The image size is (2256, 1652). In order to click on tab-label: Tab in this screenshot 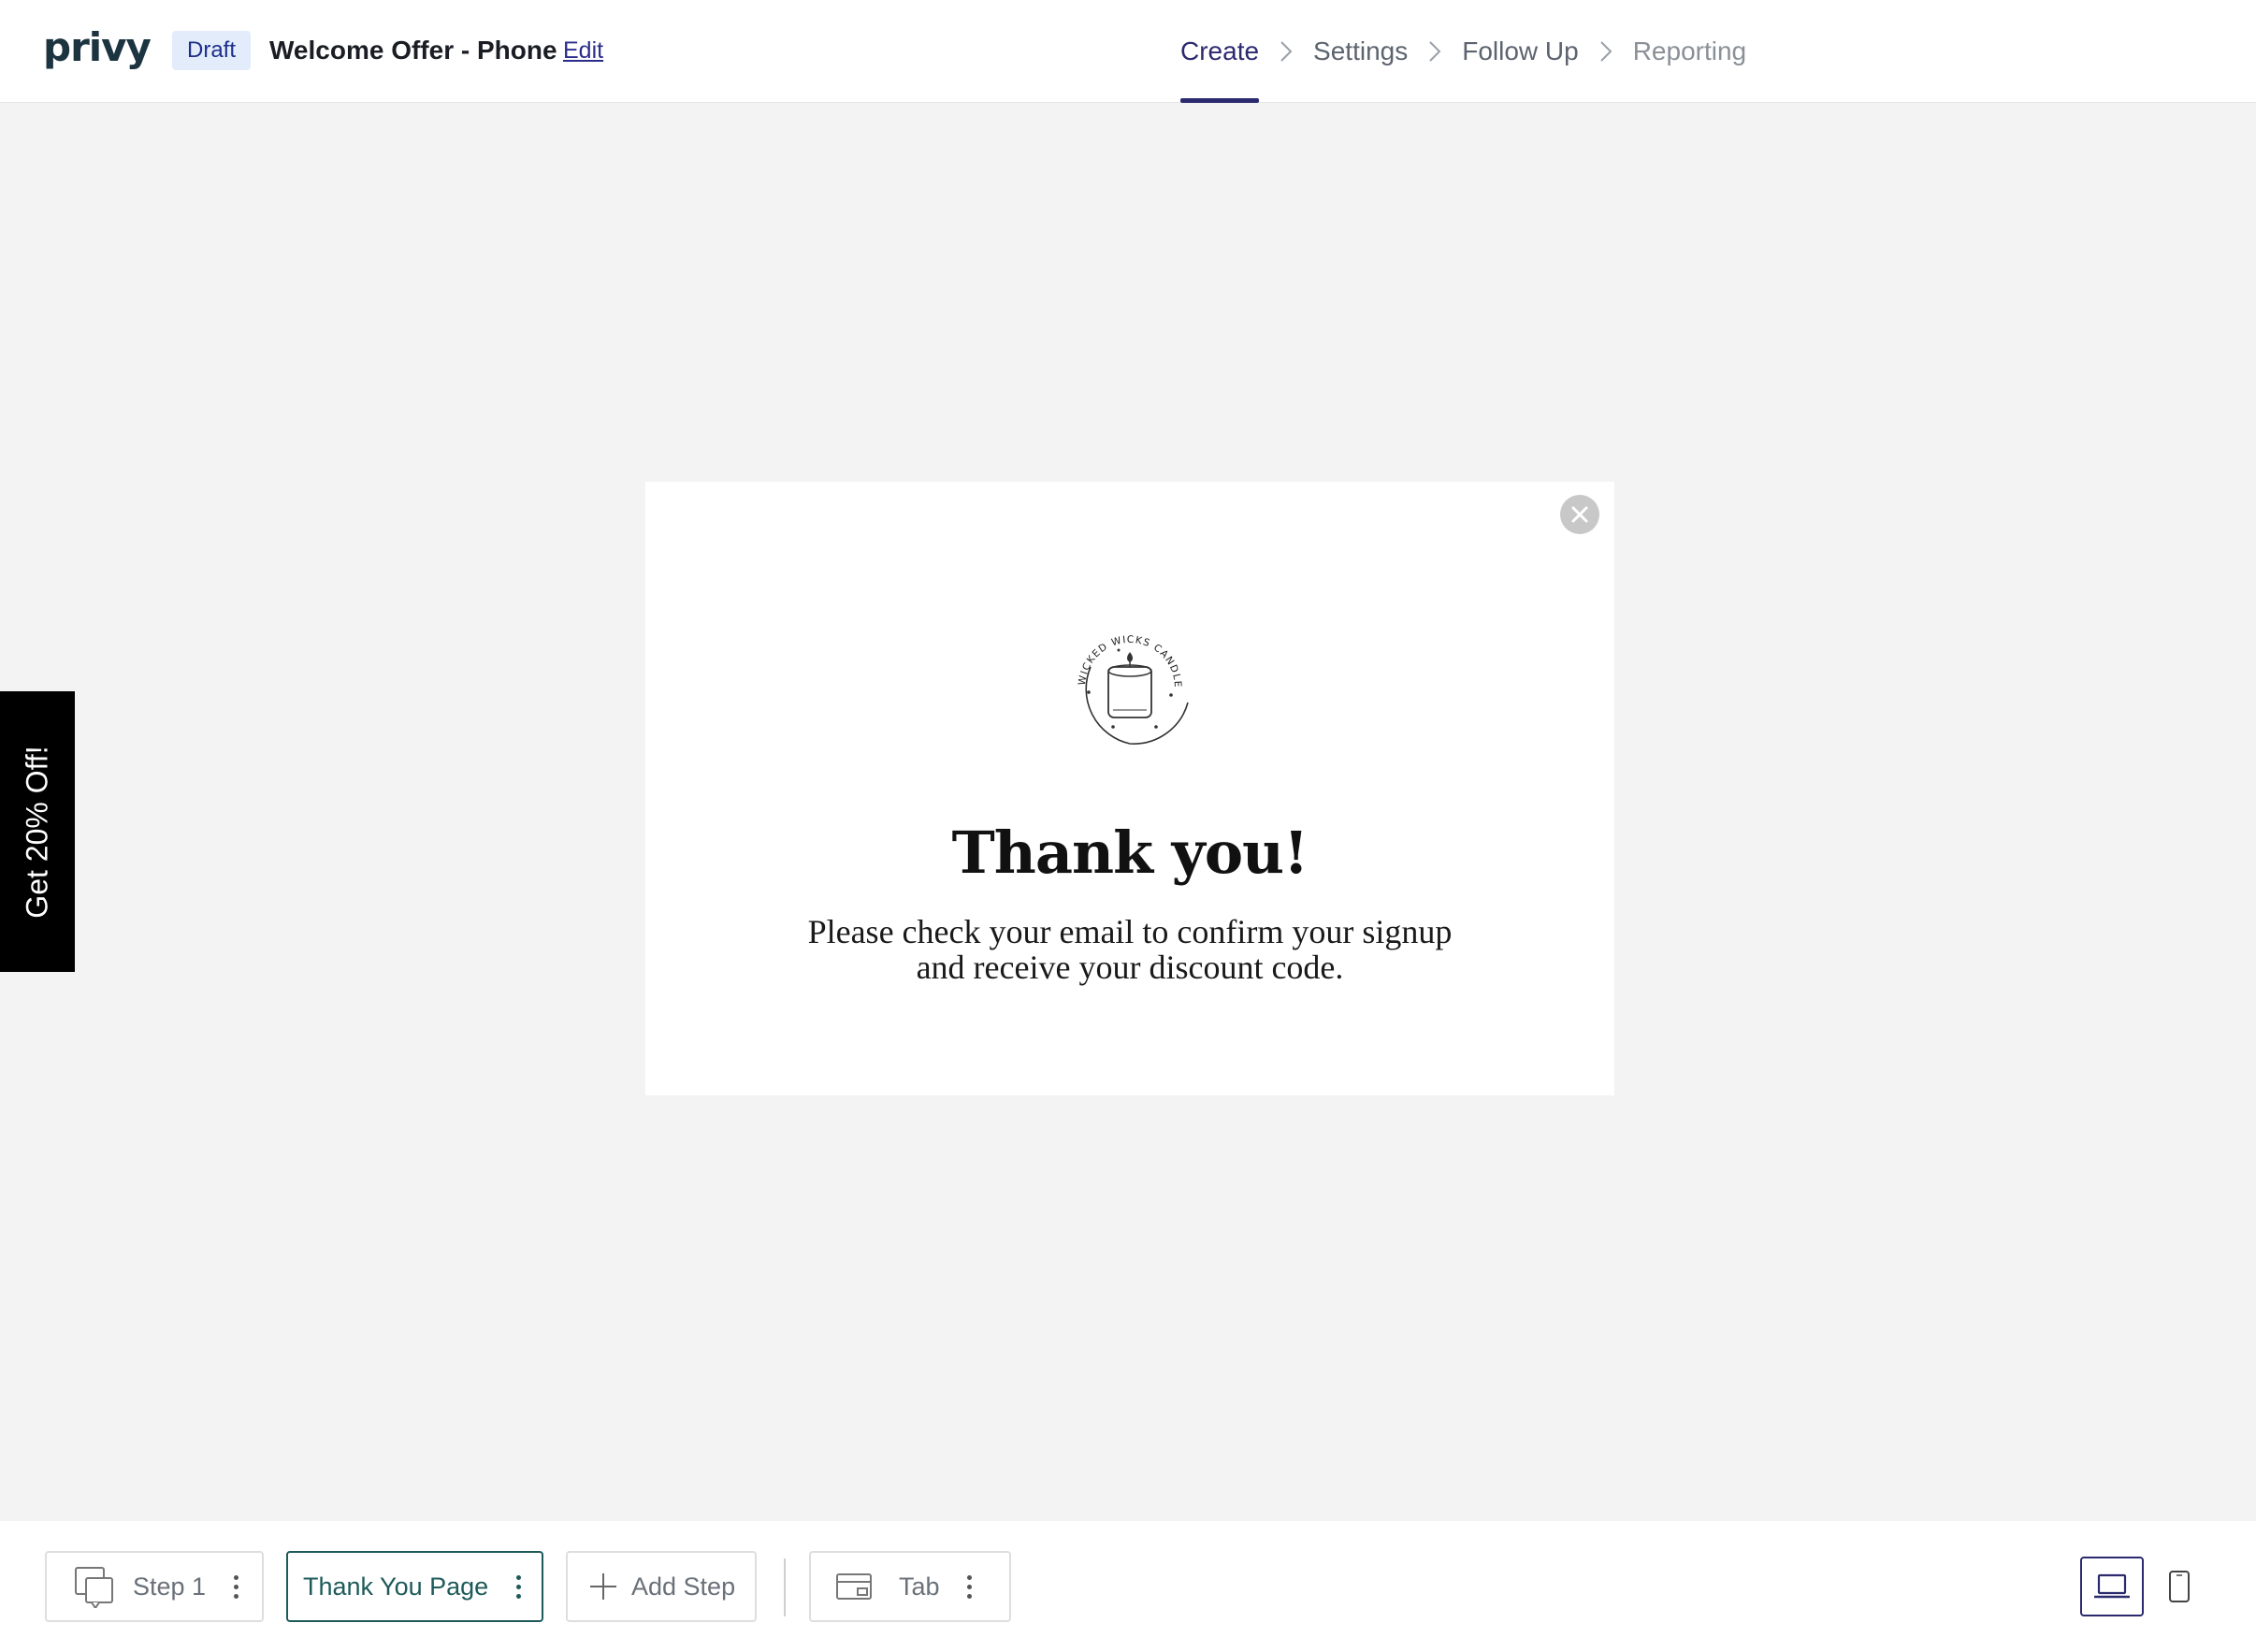, I will do `click(919, 1586)`.